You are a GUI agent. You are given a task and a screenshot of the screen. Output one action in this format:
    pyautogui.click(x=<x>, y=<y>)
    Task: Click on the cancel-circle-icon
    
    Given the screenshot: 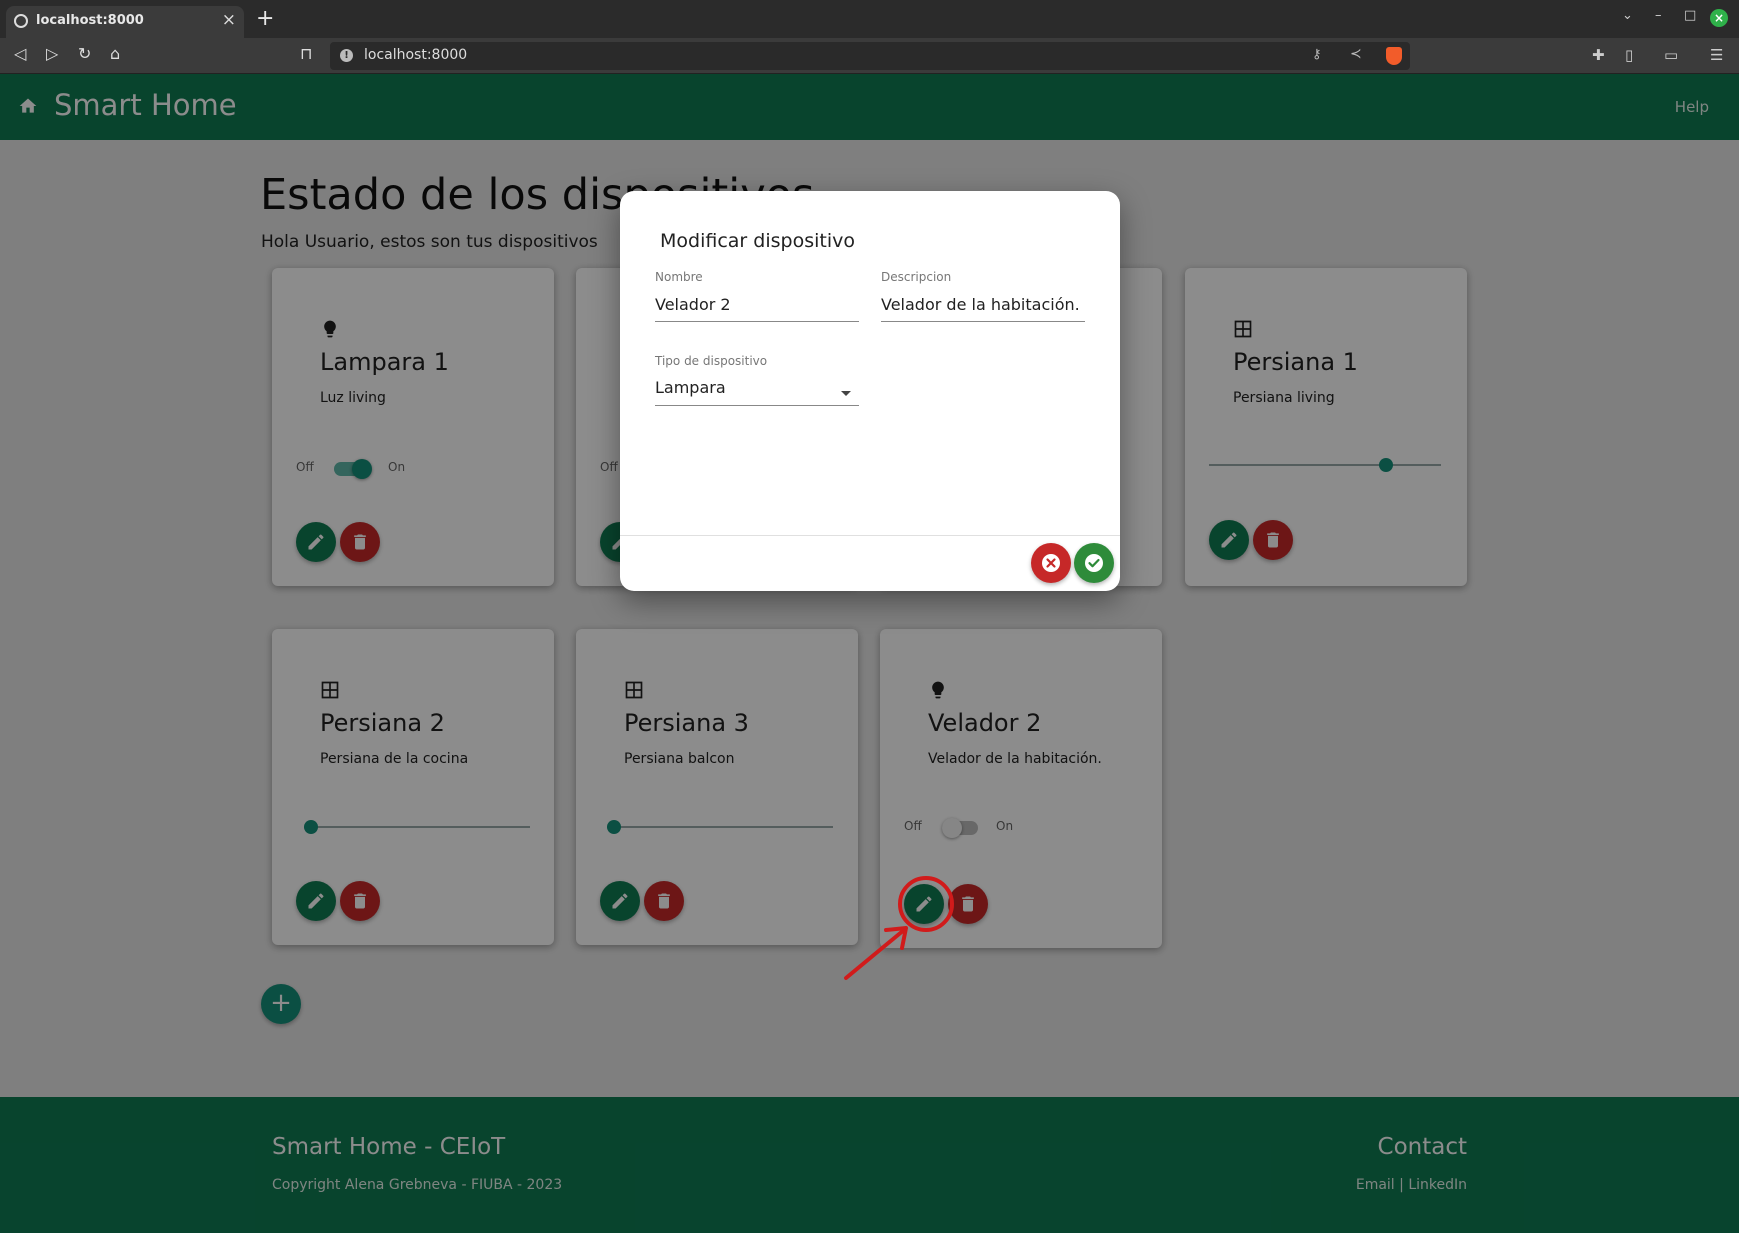 What is the action you would take?
    pyautogui.click(x=1051, y=563)
    